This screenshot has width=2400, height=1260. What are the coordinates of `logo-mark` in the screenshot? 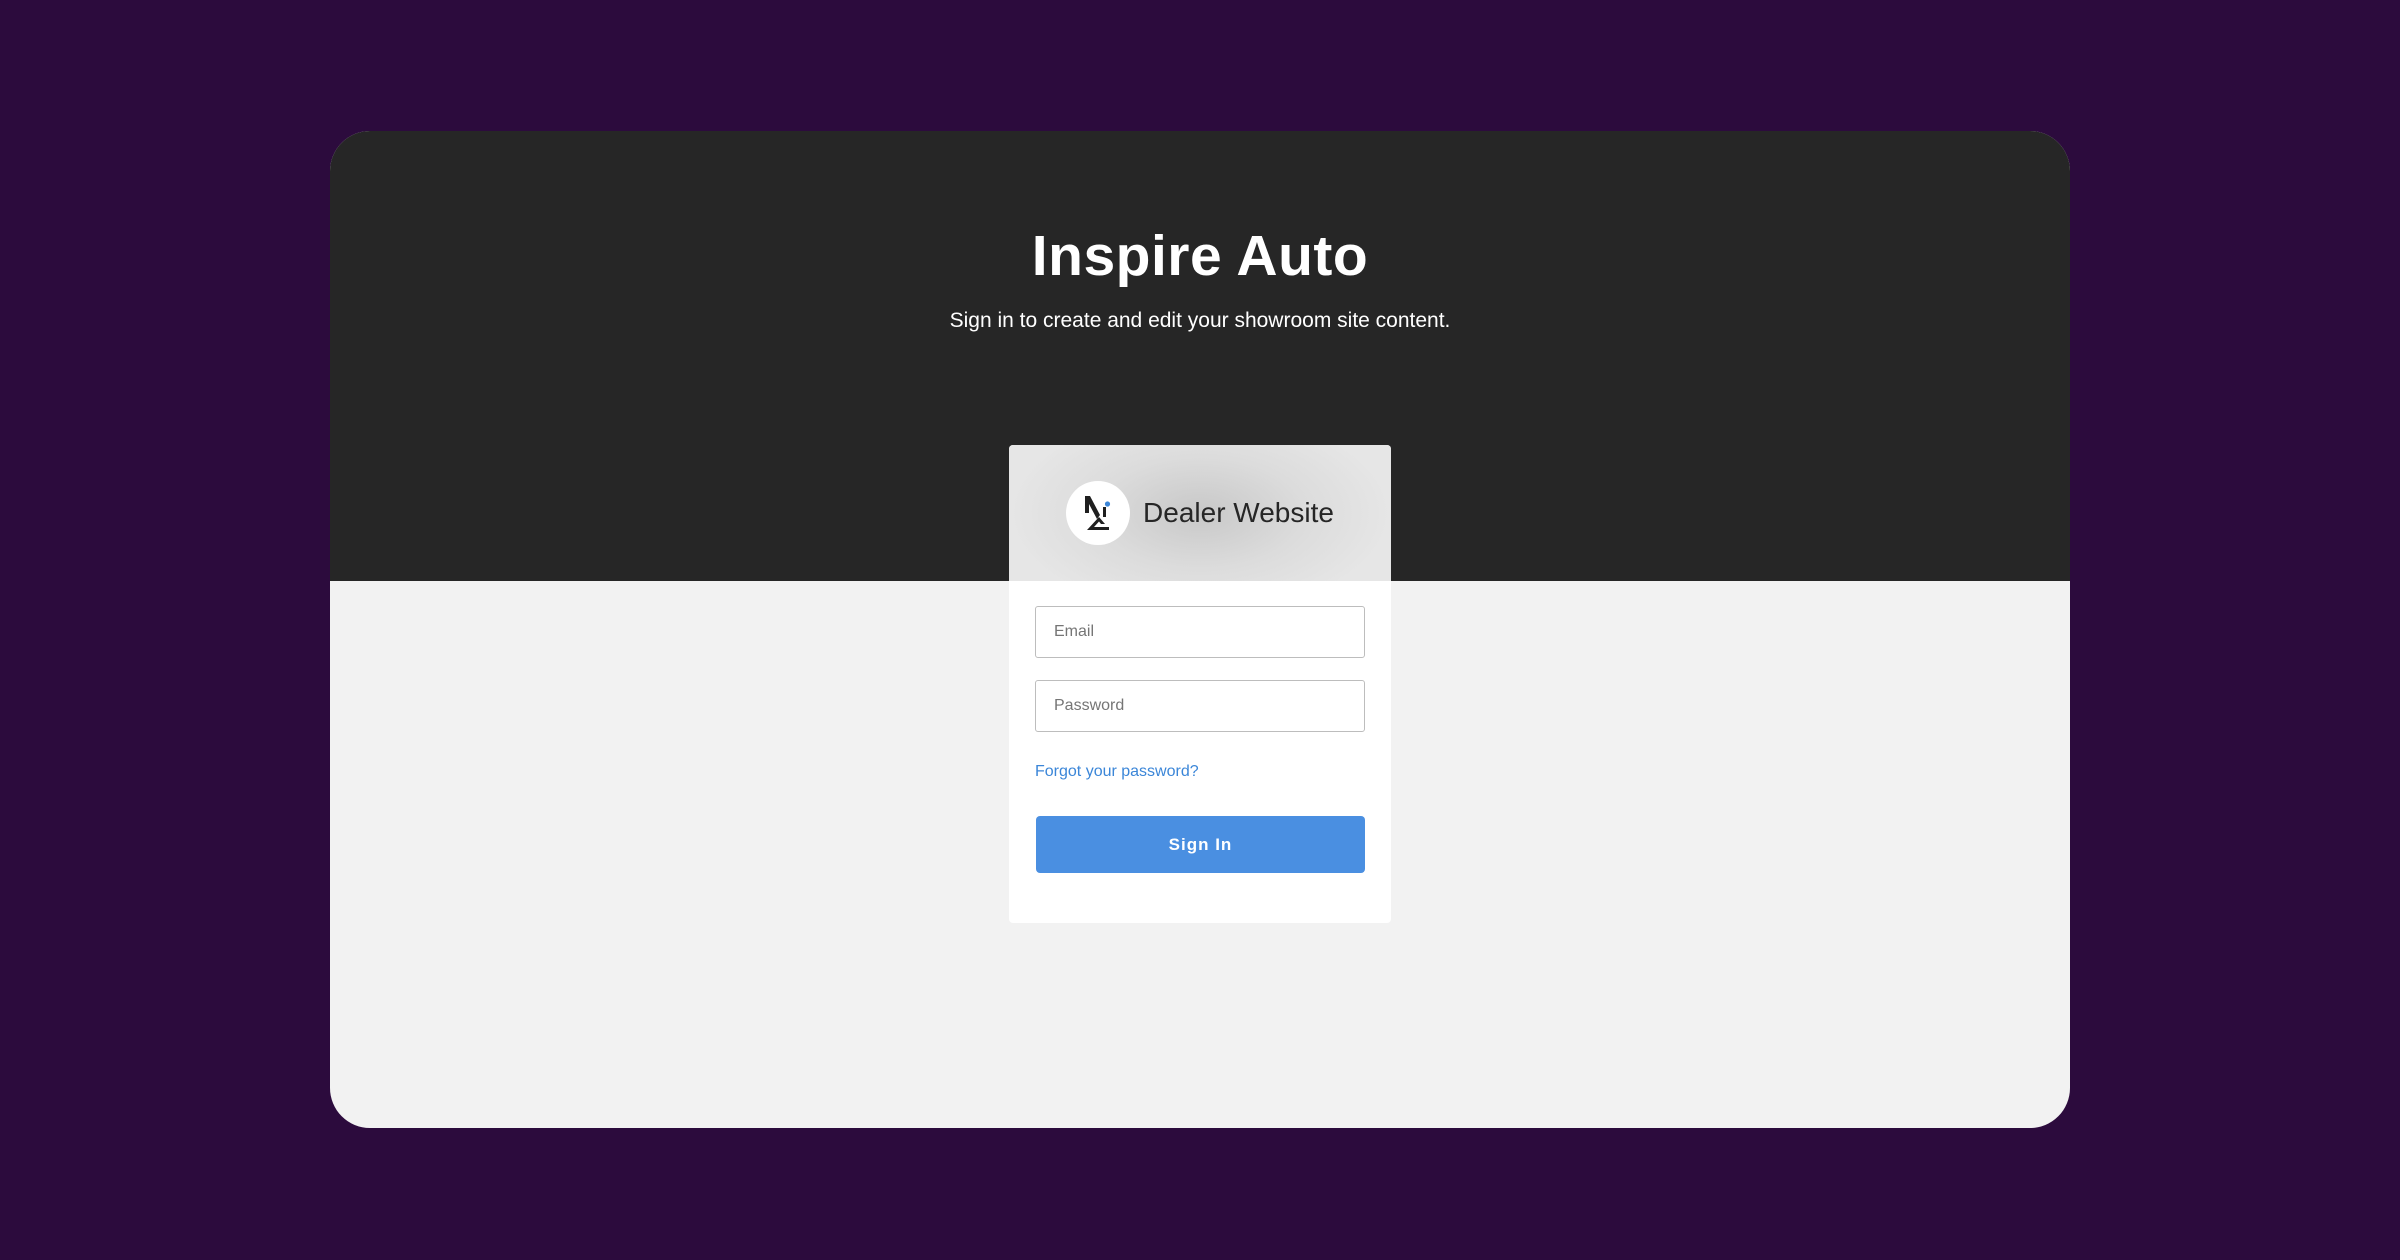 It's located at (1098, 513).